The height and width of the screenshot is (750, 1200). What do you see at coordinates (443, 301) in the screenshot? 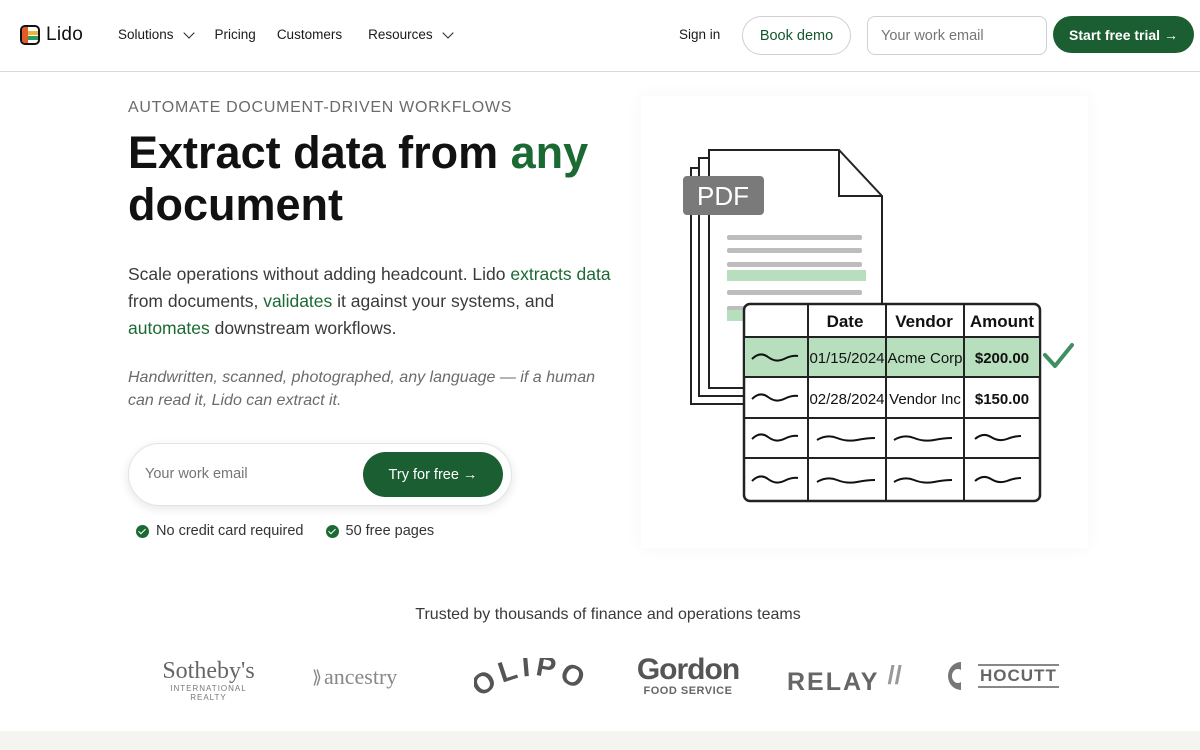
I see `subtext-segment: it against your systems, and` at bounding box center [443, 301].